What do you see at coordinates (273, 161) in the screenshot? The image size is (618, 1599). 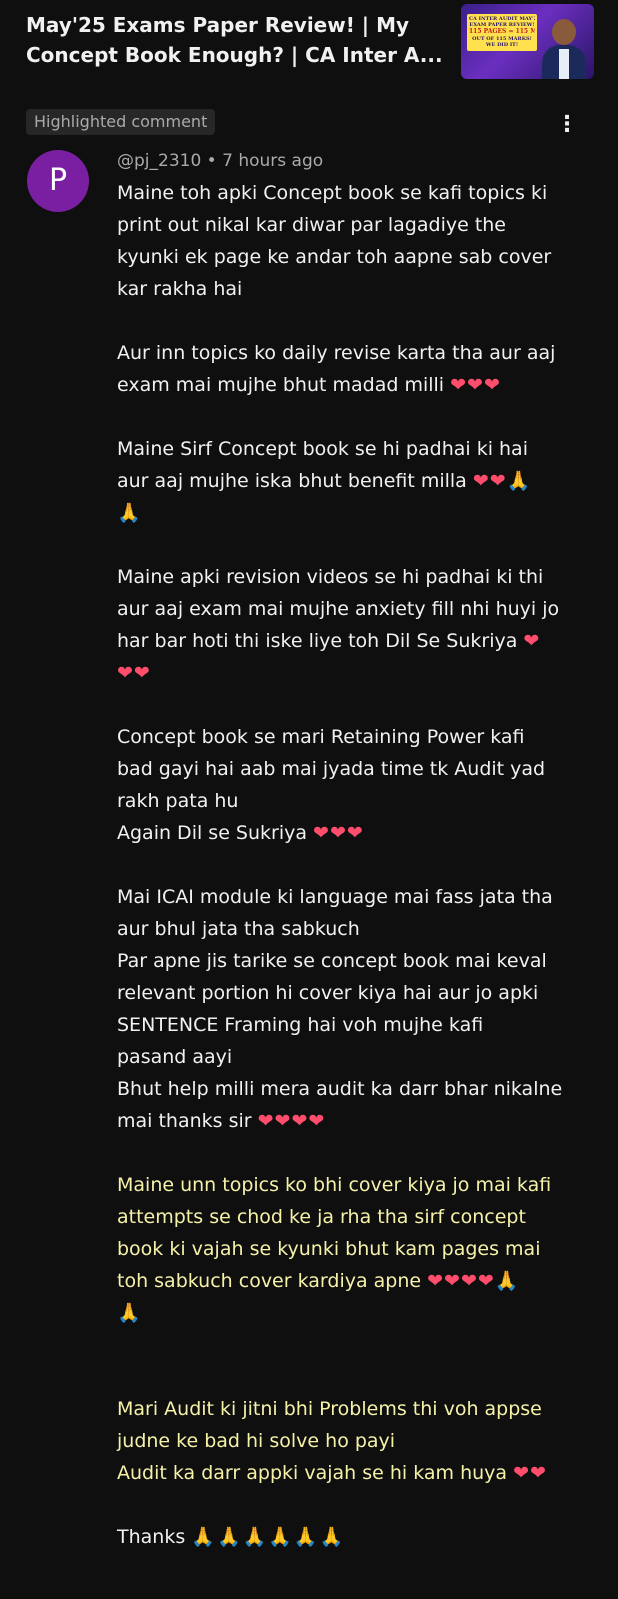 I see `comment-time: 7 hours ago` at bounding box center [273, 161].